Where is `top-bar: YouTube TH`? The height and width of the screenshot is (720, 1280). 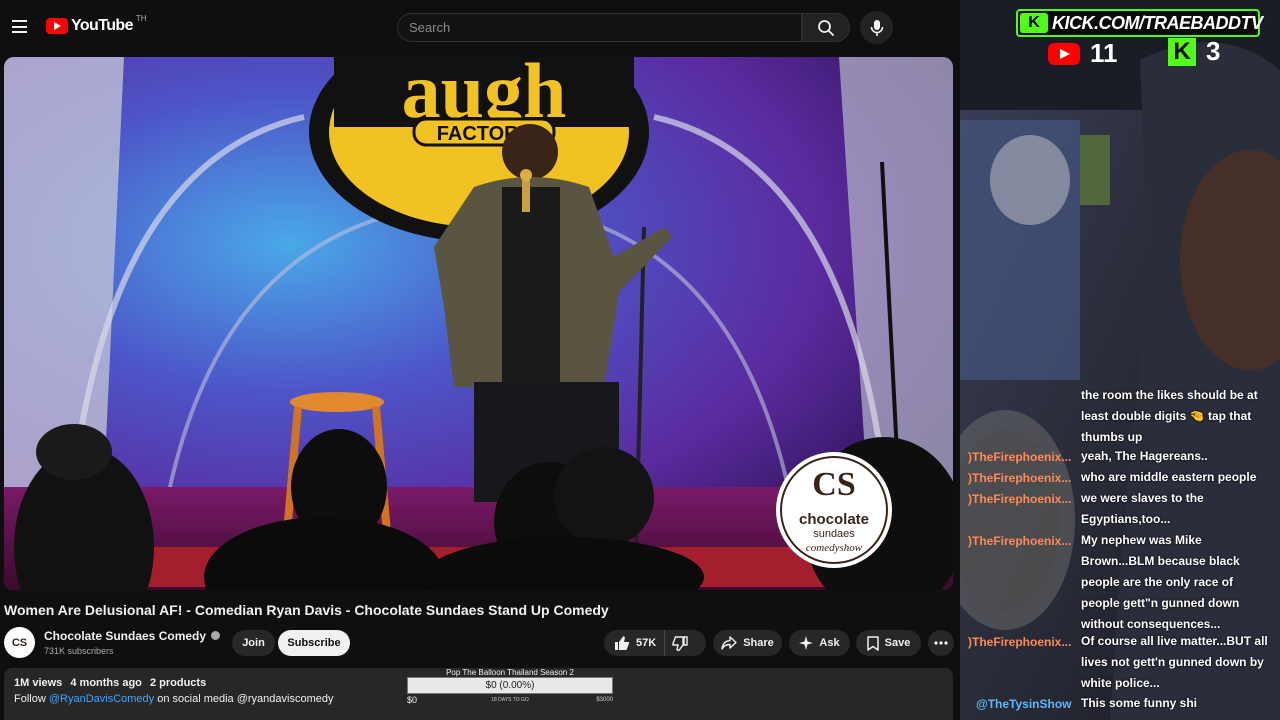 top-bar: YouTube TH is located at coordinates (480, 28).